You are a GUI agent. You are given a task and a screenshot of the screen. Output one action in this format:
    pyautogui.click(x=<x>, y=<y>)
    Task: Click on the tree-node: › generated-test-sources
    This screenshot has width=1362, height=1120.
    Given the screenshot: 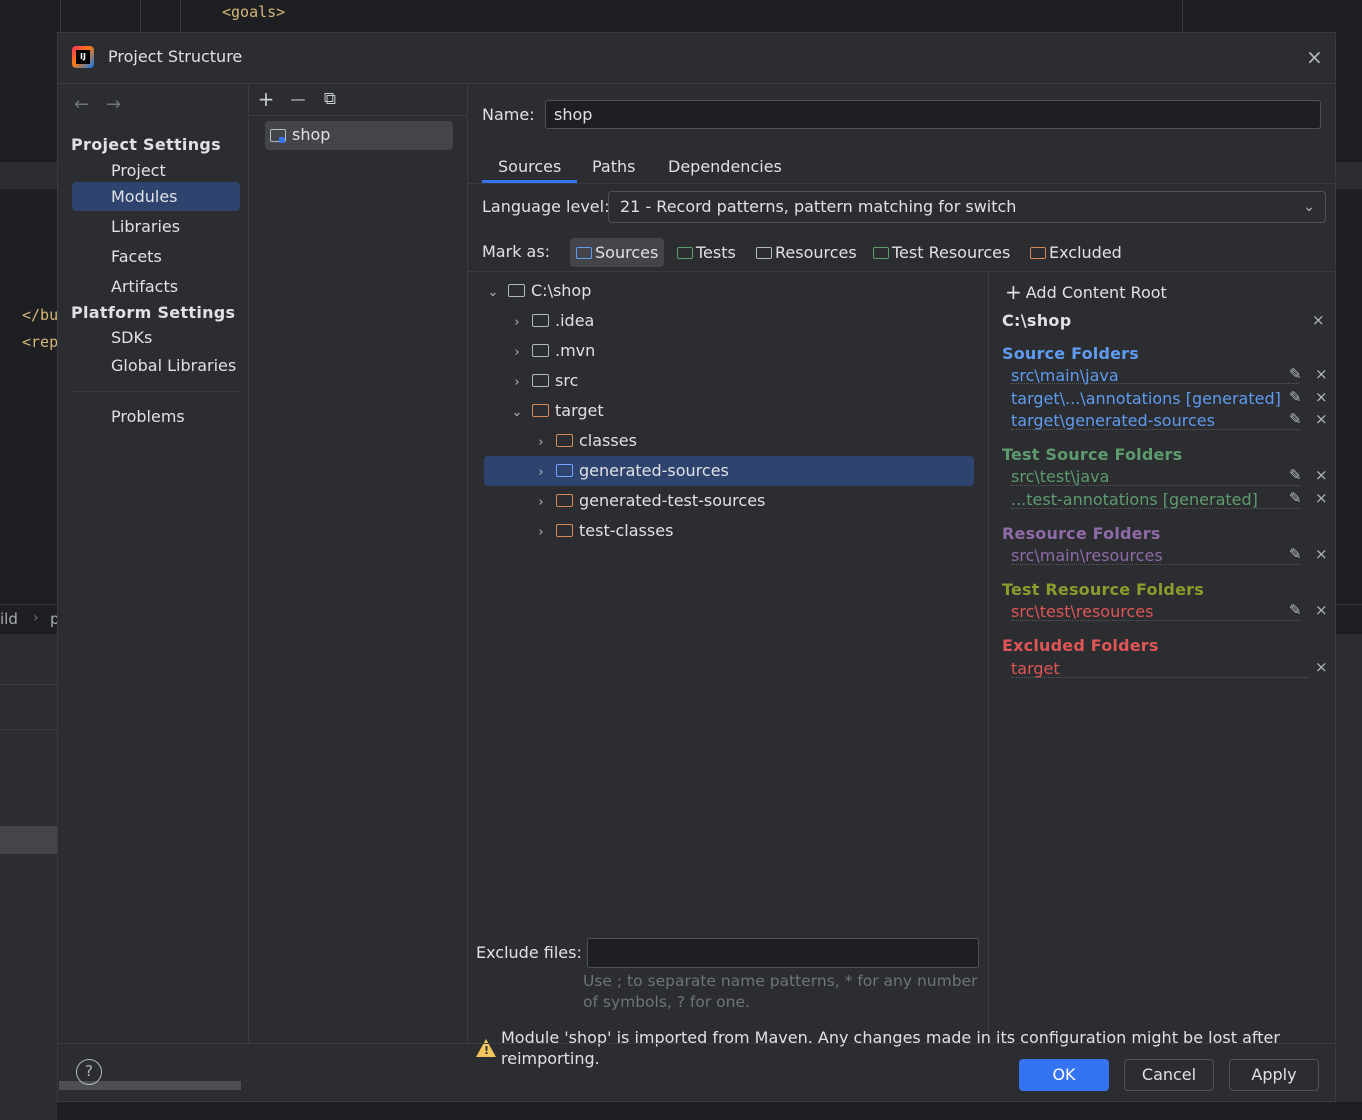 What is the action you would take?
    pyautogui.click(x=729, y=501)
    